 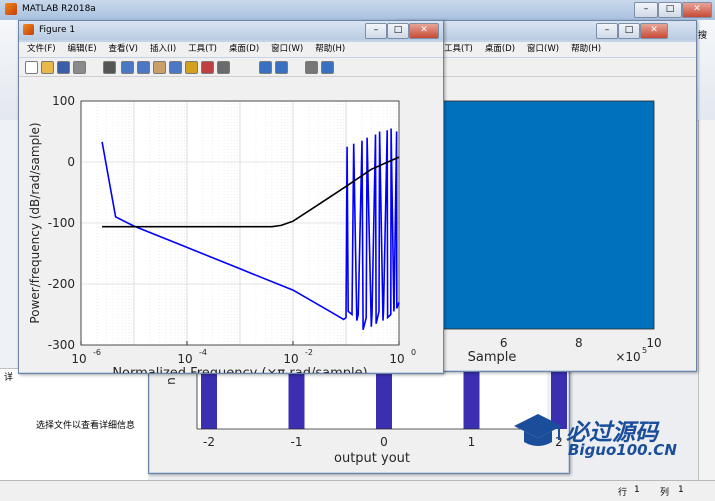 I want to click on zoom-out-icon, so click(x=143, y=67).